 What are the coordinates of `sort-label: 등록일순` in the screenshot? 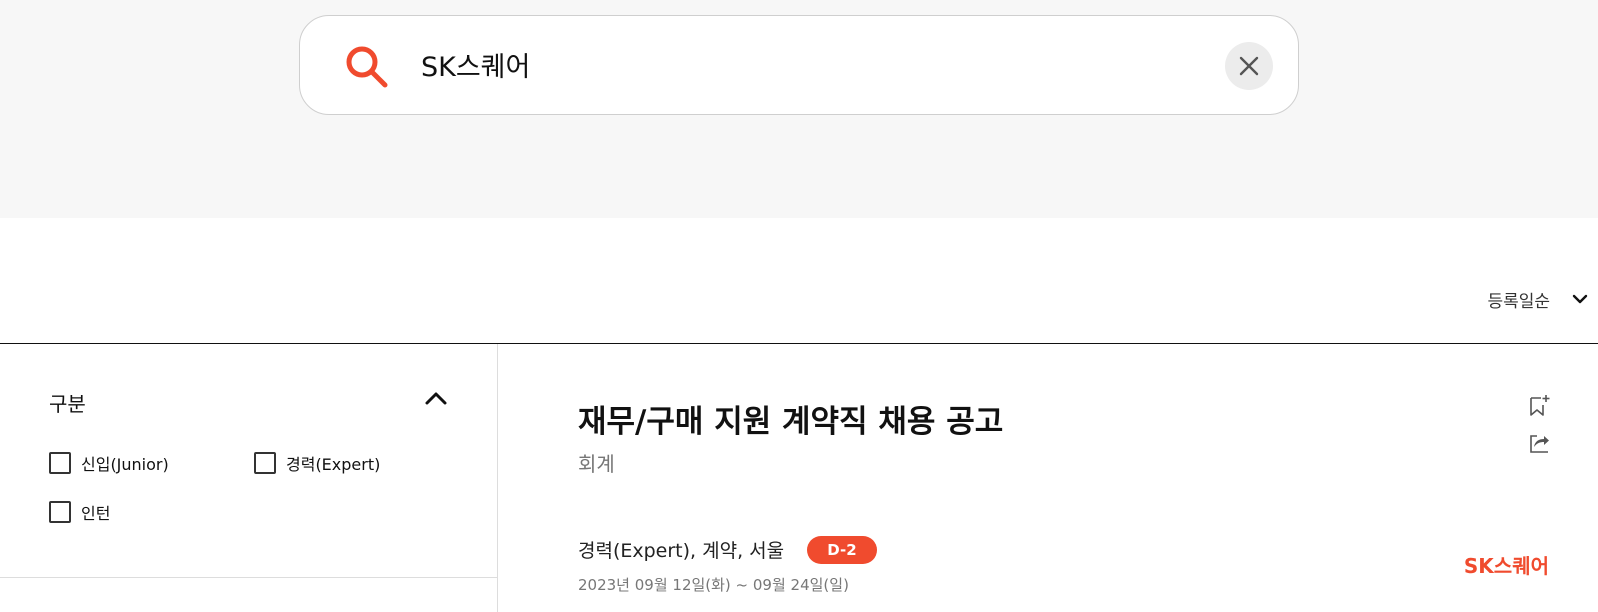 It's located at (1518, 301).